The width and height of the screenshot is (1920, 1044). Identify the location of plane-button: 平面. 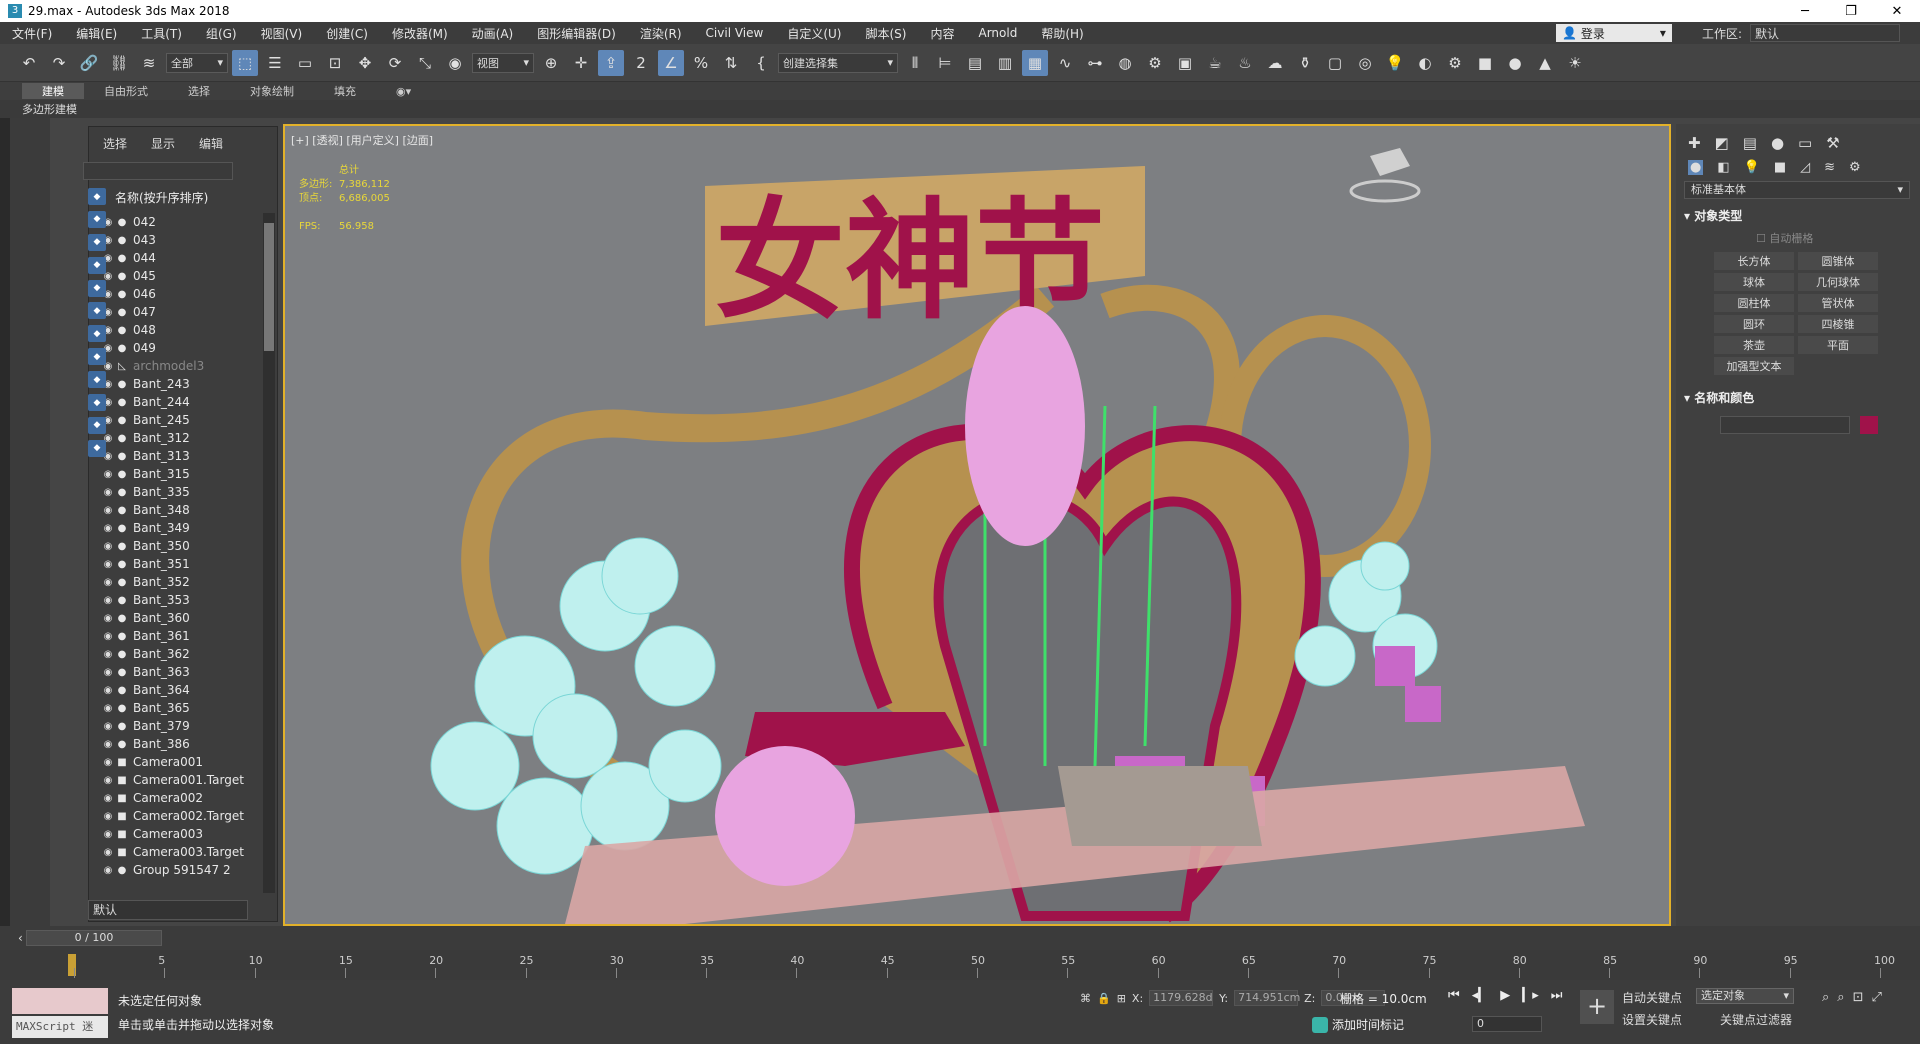
(1838, 345).